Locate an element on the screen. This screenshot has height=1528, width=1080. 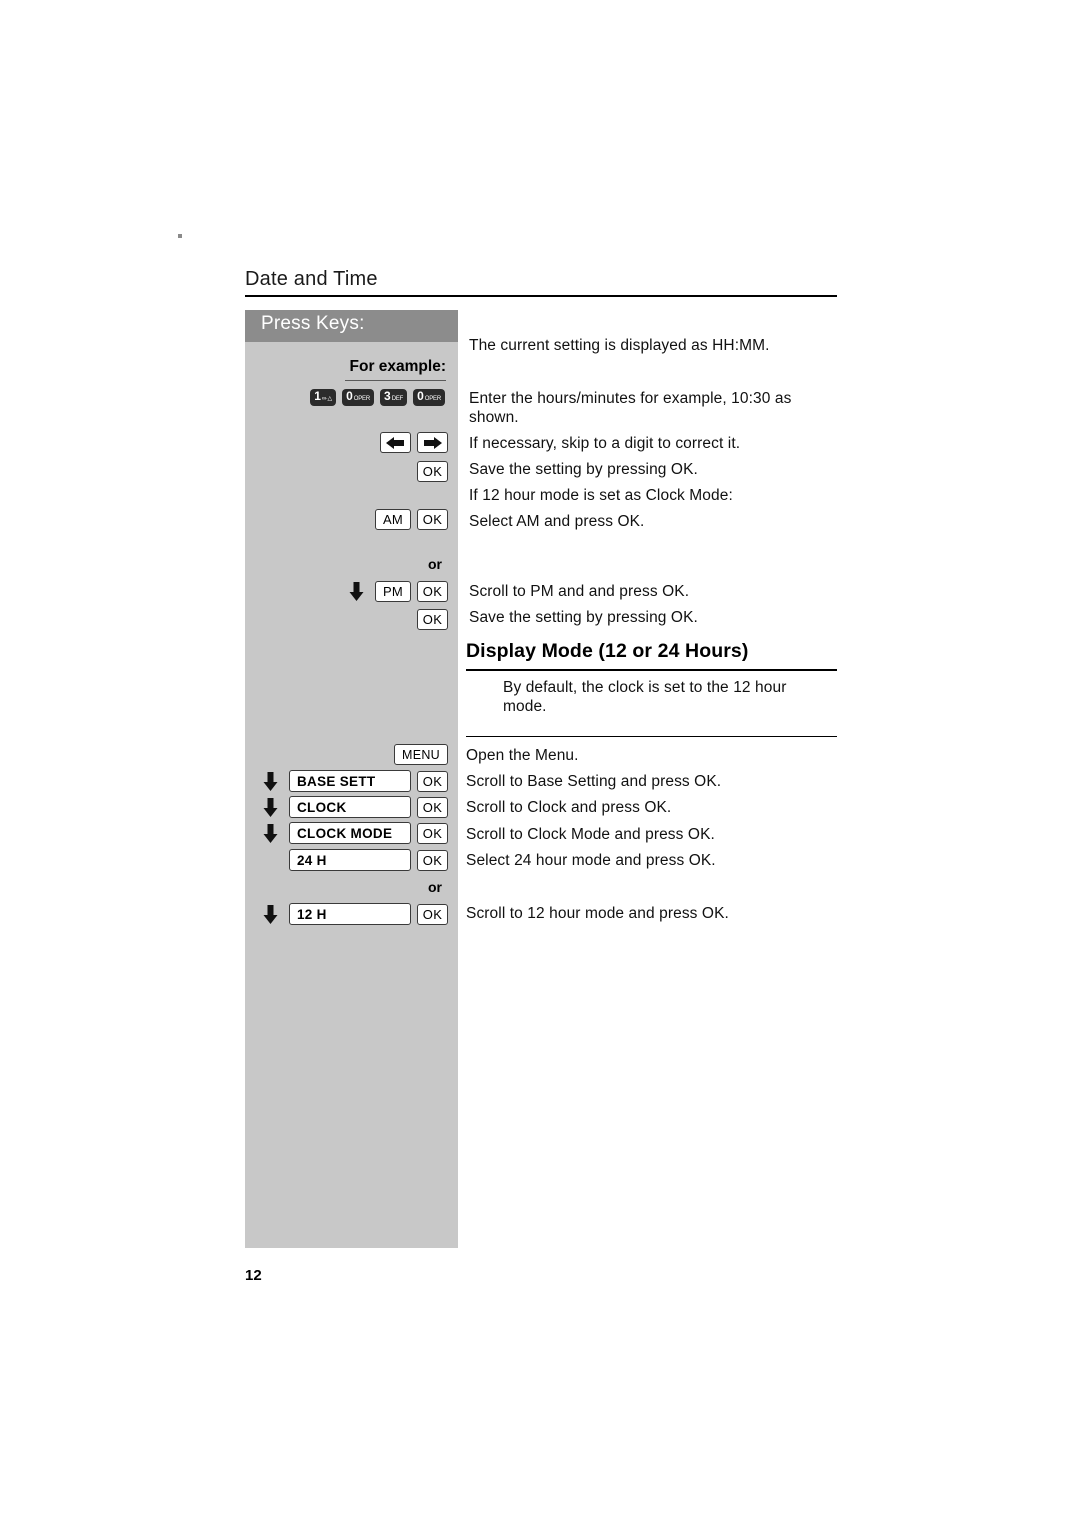
menu-button: MENU is located at coordinates (421, 754).